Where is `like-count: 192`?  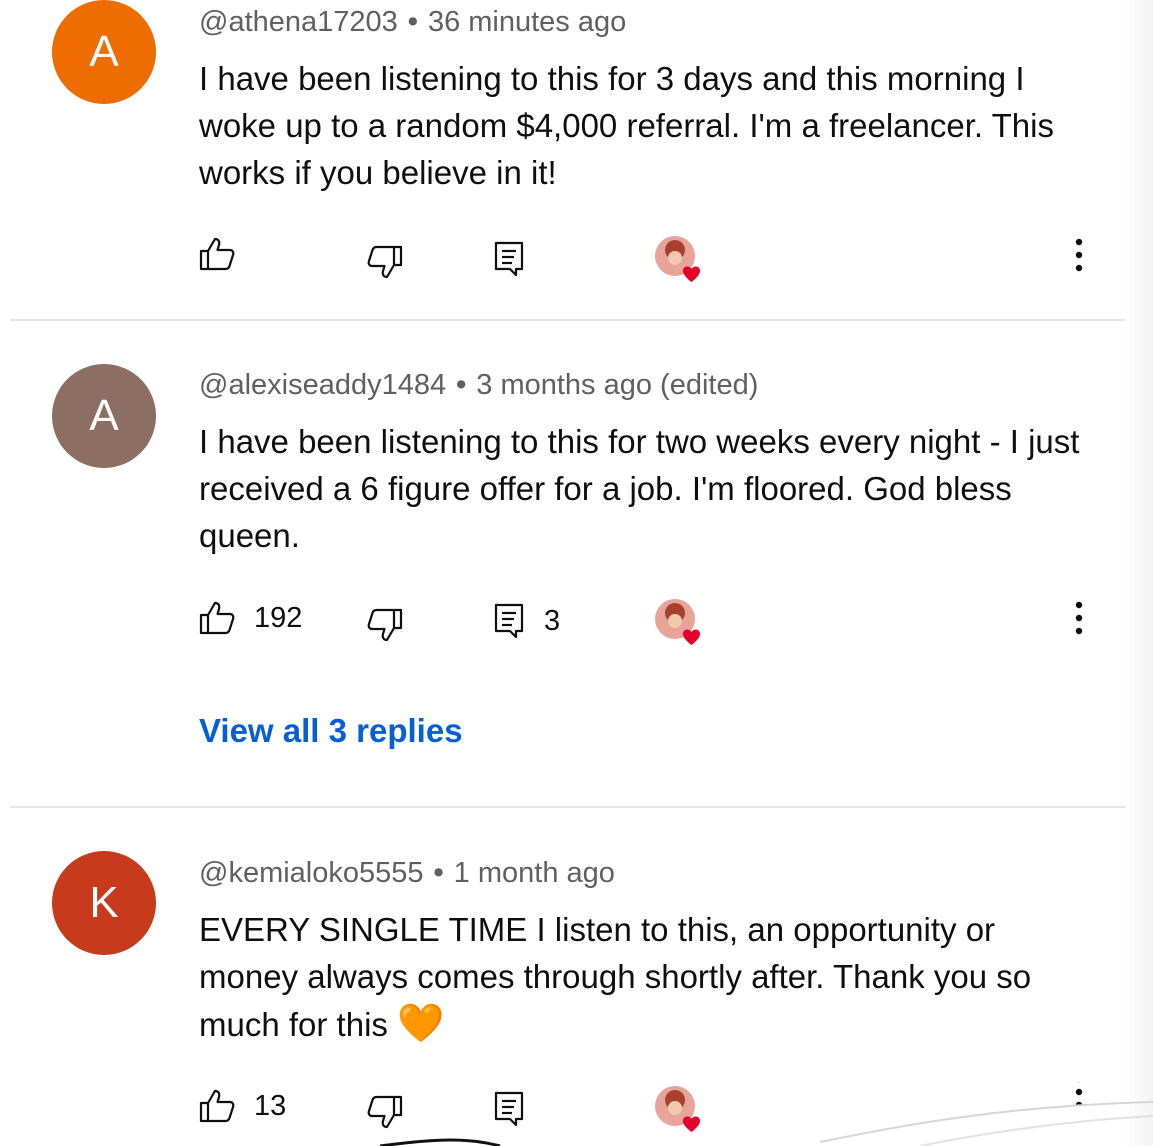
like-count: 192 is located at coordinates (278, 617).